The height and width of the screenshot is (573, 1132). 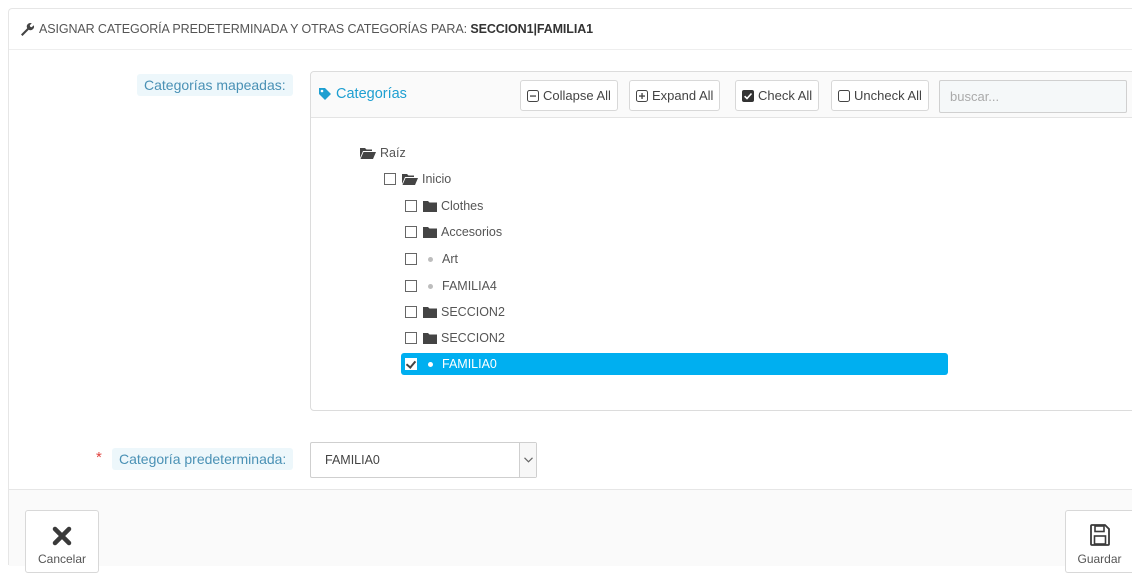 I want to click on tree-node-accesorios: Accesorios, so click(x=453, y=232).